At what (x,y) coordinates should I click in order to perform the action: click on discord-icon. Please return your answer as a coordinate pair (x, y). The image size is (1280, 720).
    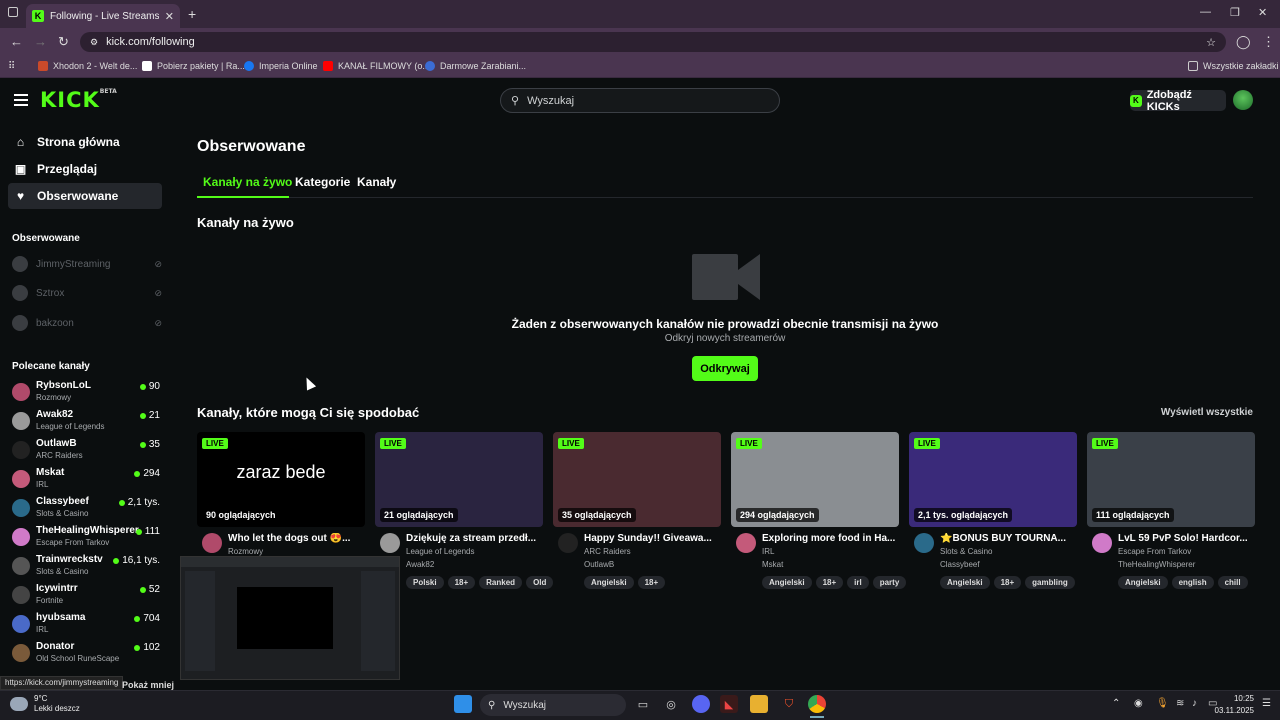
    Looking at the image, I should click on (701, 704).